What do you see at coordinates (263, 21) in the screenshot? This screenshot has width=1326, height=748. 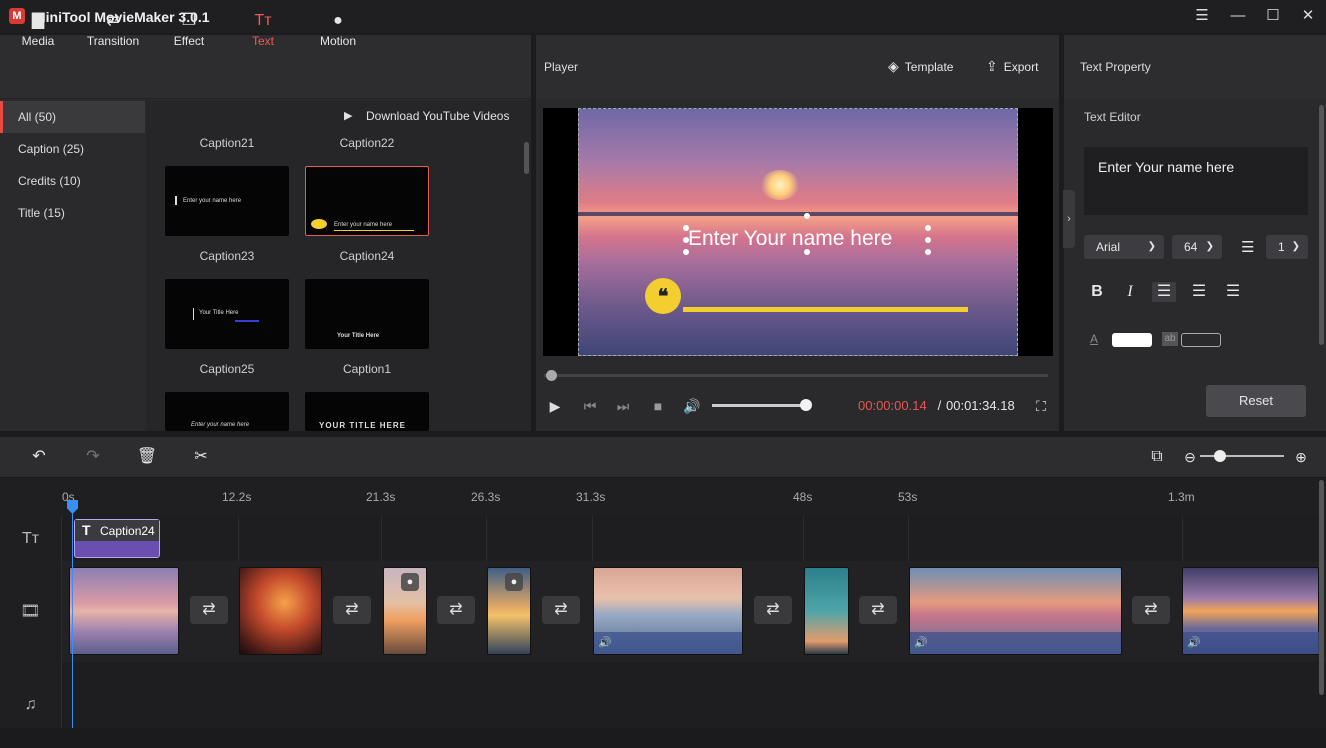 I see `text-icon: Tт` at bounding box center [263, 21].